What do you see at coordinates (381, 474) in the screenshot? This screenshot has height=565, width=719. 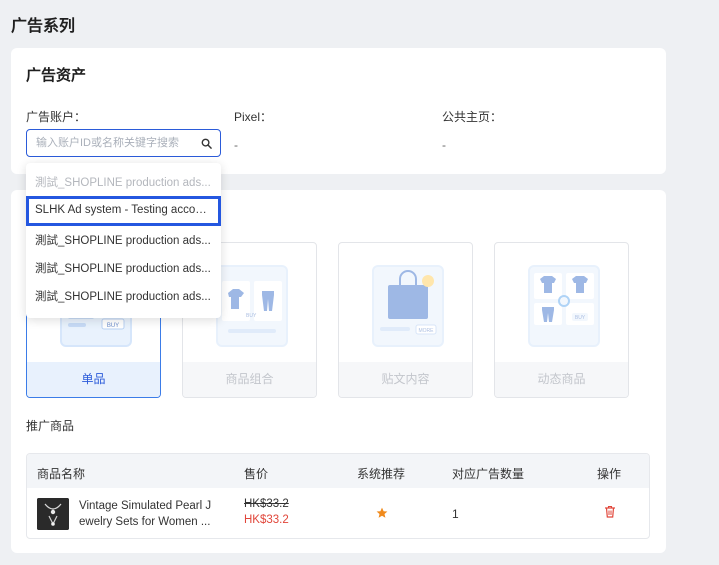 I see `column-header-recommended: 系统推荐` at bounding box center [381, 474].